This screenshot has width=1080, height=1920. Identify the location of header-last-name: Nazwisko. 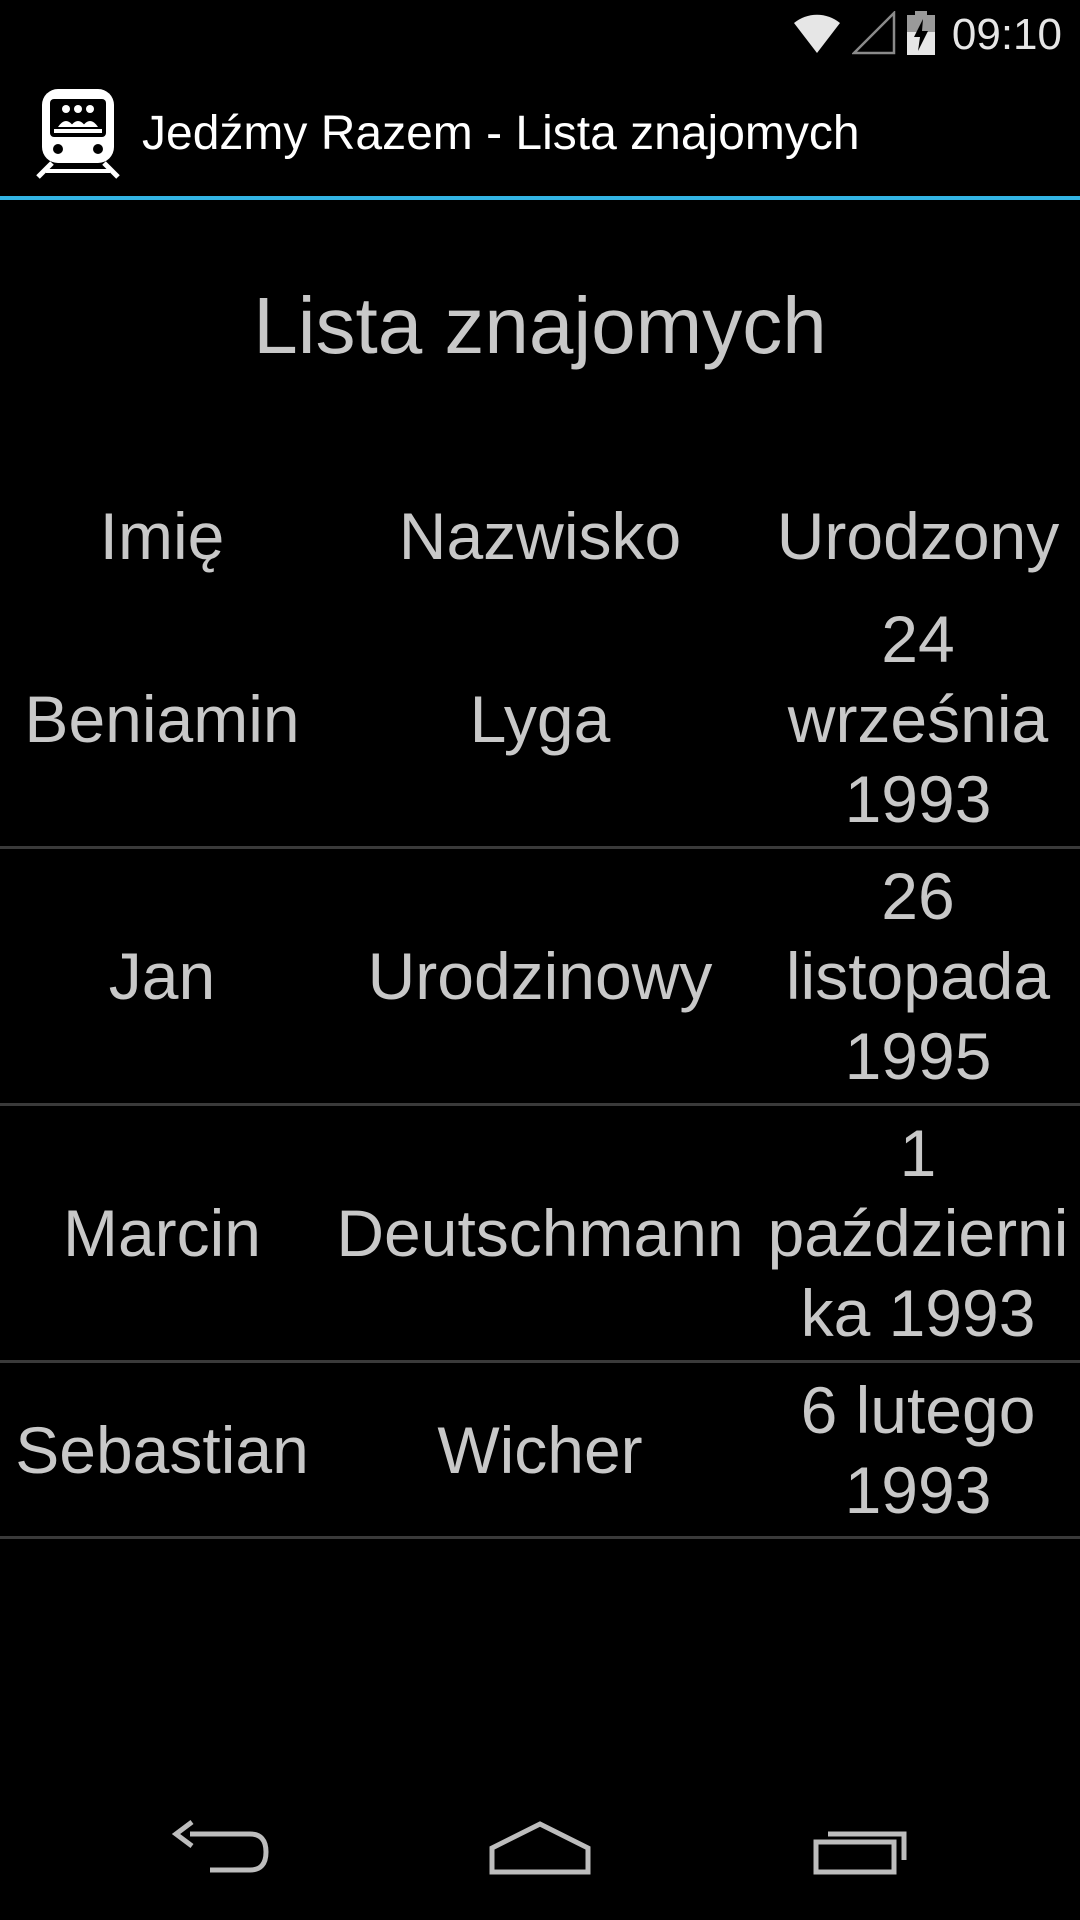
(540, 536).